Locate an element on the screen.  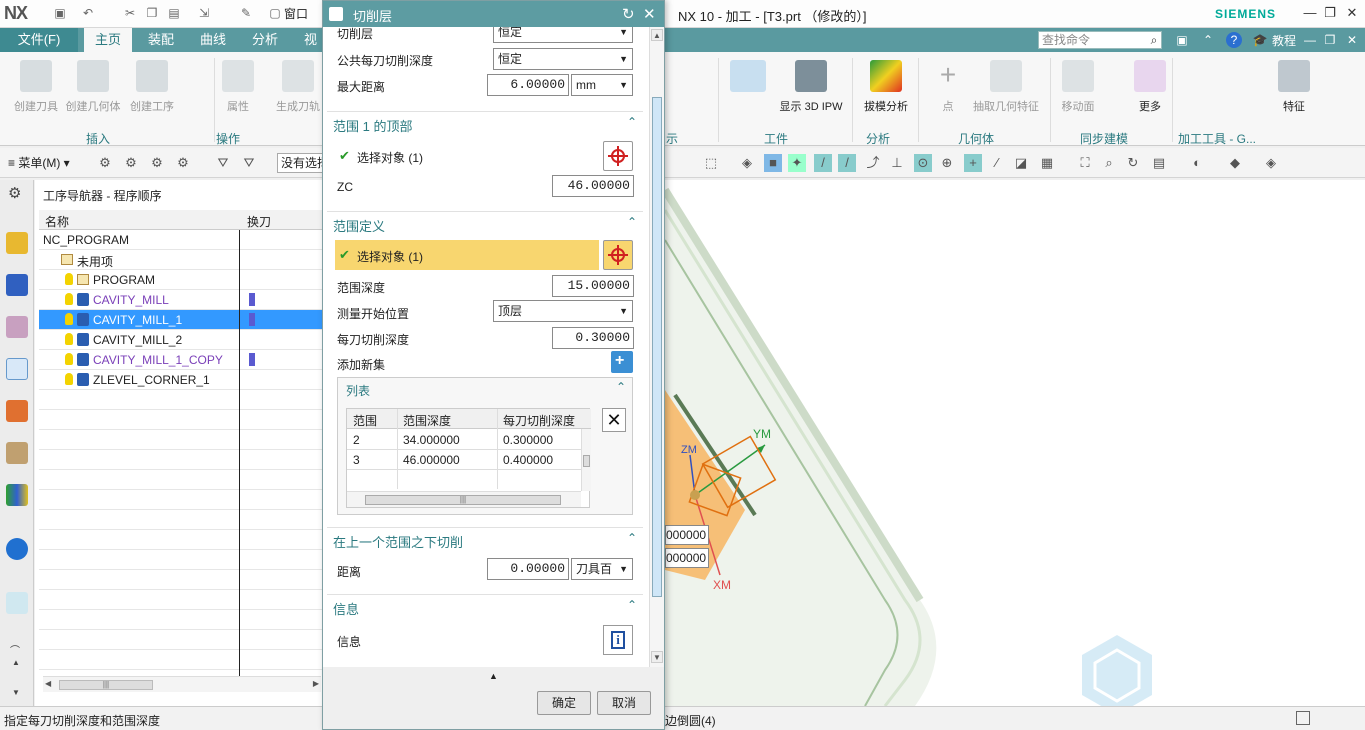
box-icon: ◈ is located at coordinates (747, 163).